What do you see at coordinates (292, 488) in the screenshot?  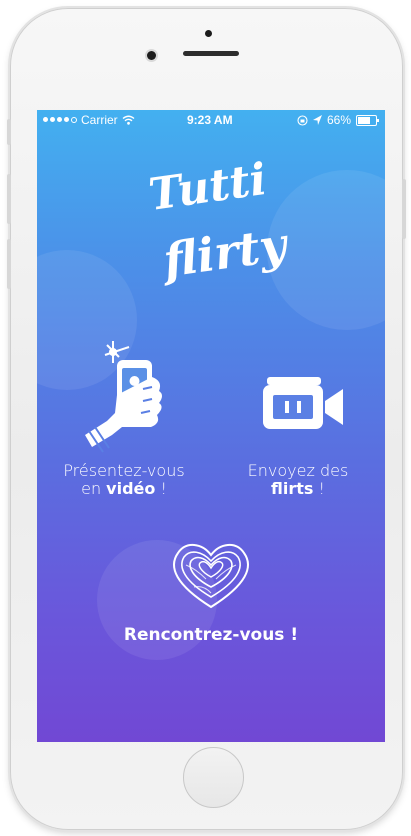 I see `feature-flirts-bold: flirts` at bounding box center [292, 488].